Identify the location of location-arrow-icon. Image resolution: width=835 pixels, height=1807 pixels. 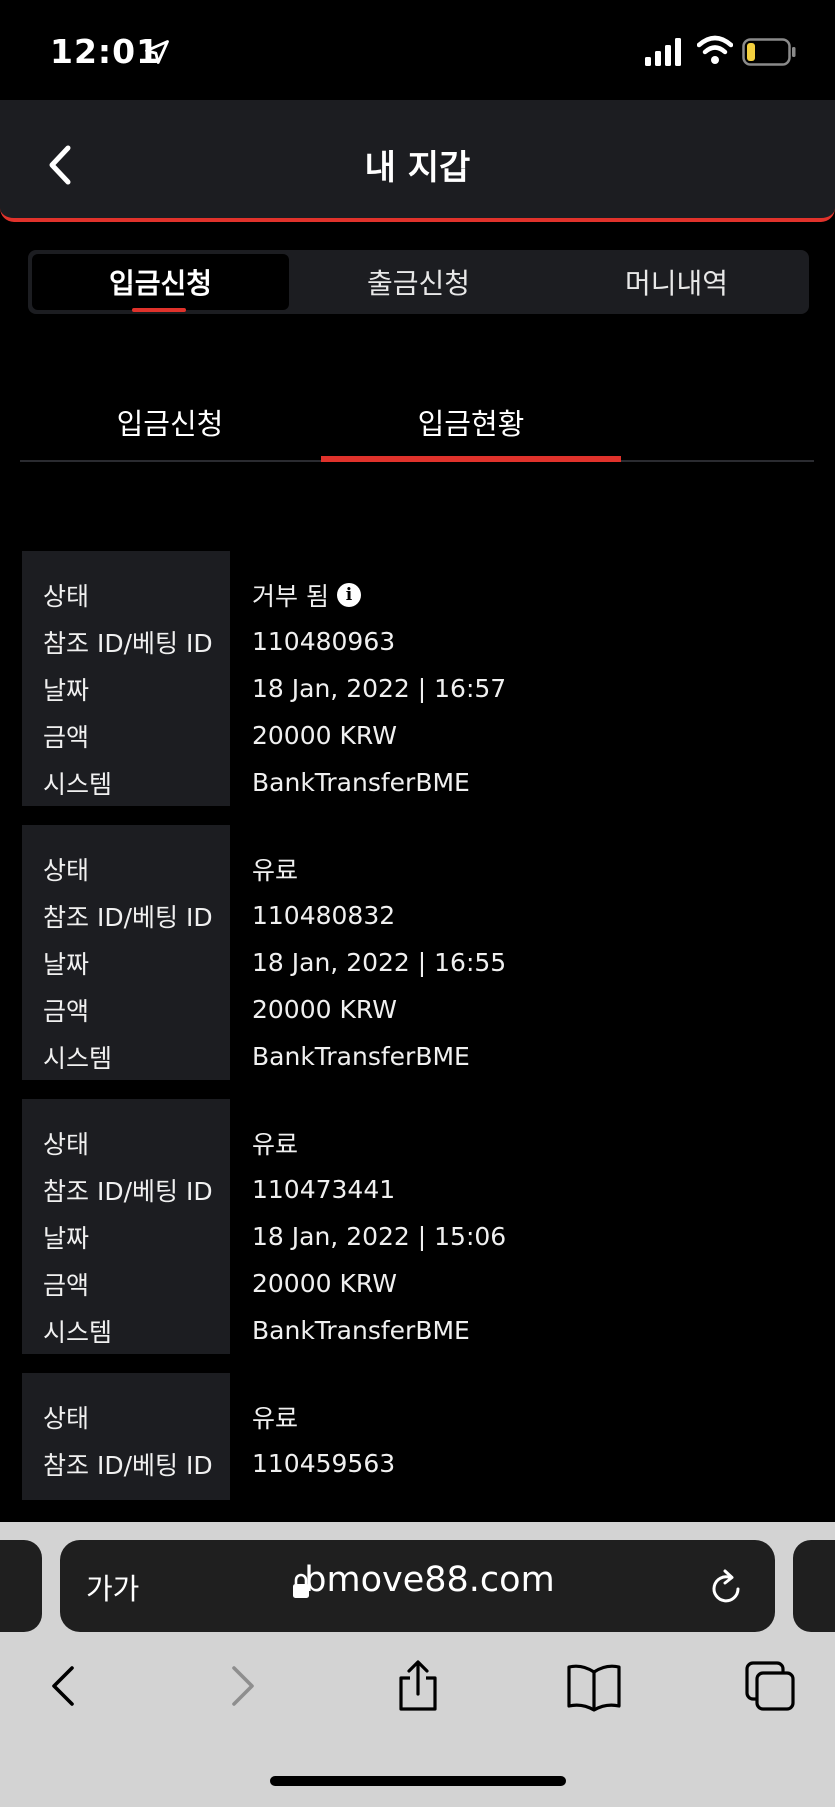
(157, 52).